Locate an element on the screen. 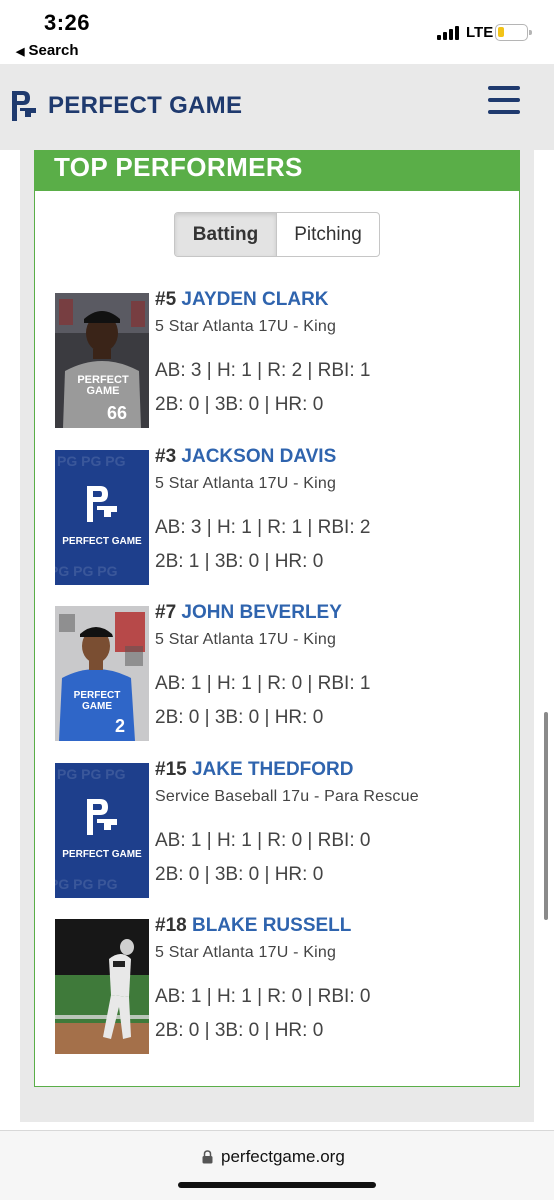 The height and width of the screenshot is (1200, 554). player-stats-line2: 2B: 1 | 3B: 0 | HR: 0 is located at coordinates (239, 561).